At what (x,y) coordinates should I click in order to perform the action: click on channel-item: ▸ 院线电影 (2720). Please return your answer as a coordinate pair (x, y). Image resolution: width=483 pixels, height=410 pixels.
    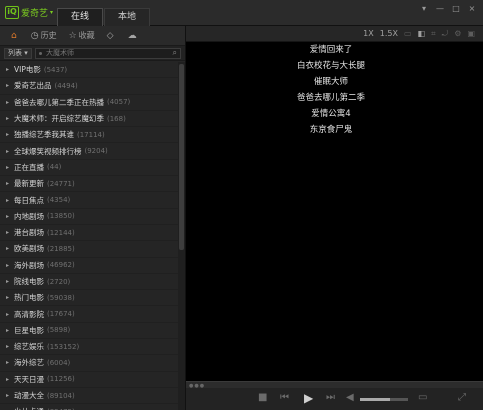
    Looking at the image, I should click on (89, 282).